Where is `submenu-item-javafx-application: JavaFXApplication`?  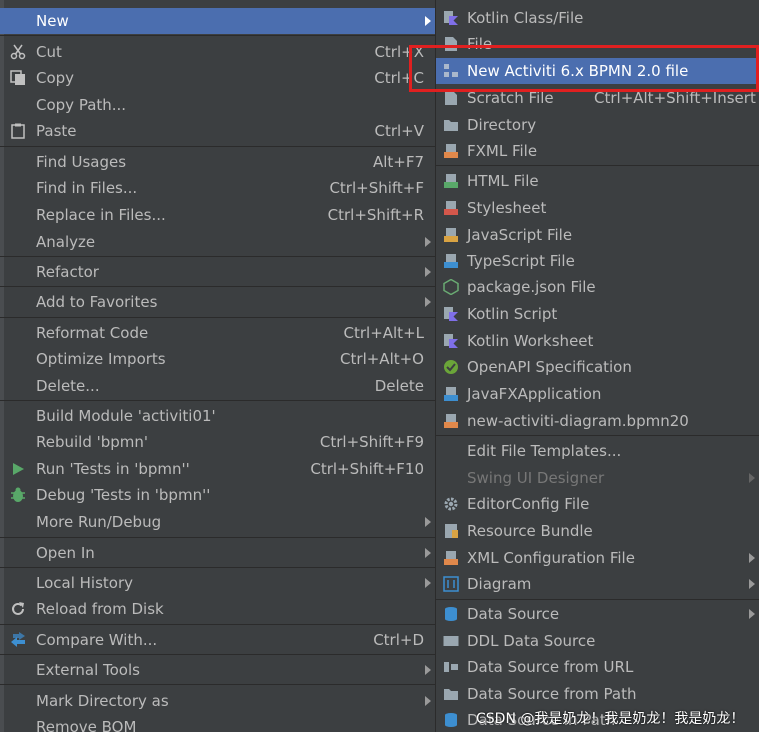 submenu-item-javafx-application: JavaFXApplication is located at coordinates (597, 394).